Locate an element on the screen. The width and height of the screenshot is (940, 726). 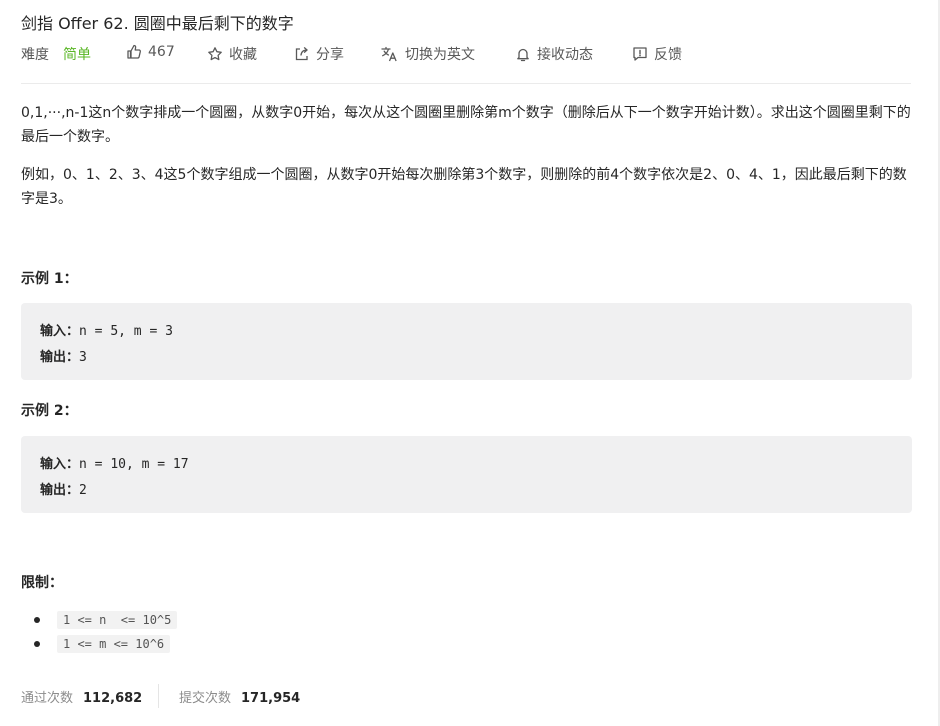
feedback-label: 反馈 is located at coordinates (668, 55).